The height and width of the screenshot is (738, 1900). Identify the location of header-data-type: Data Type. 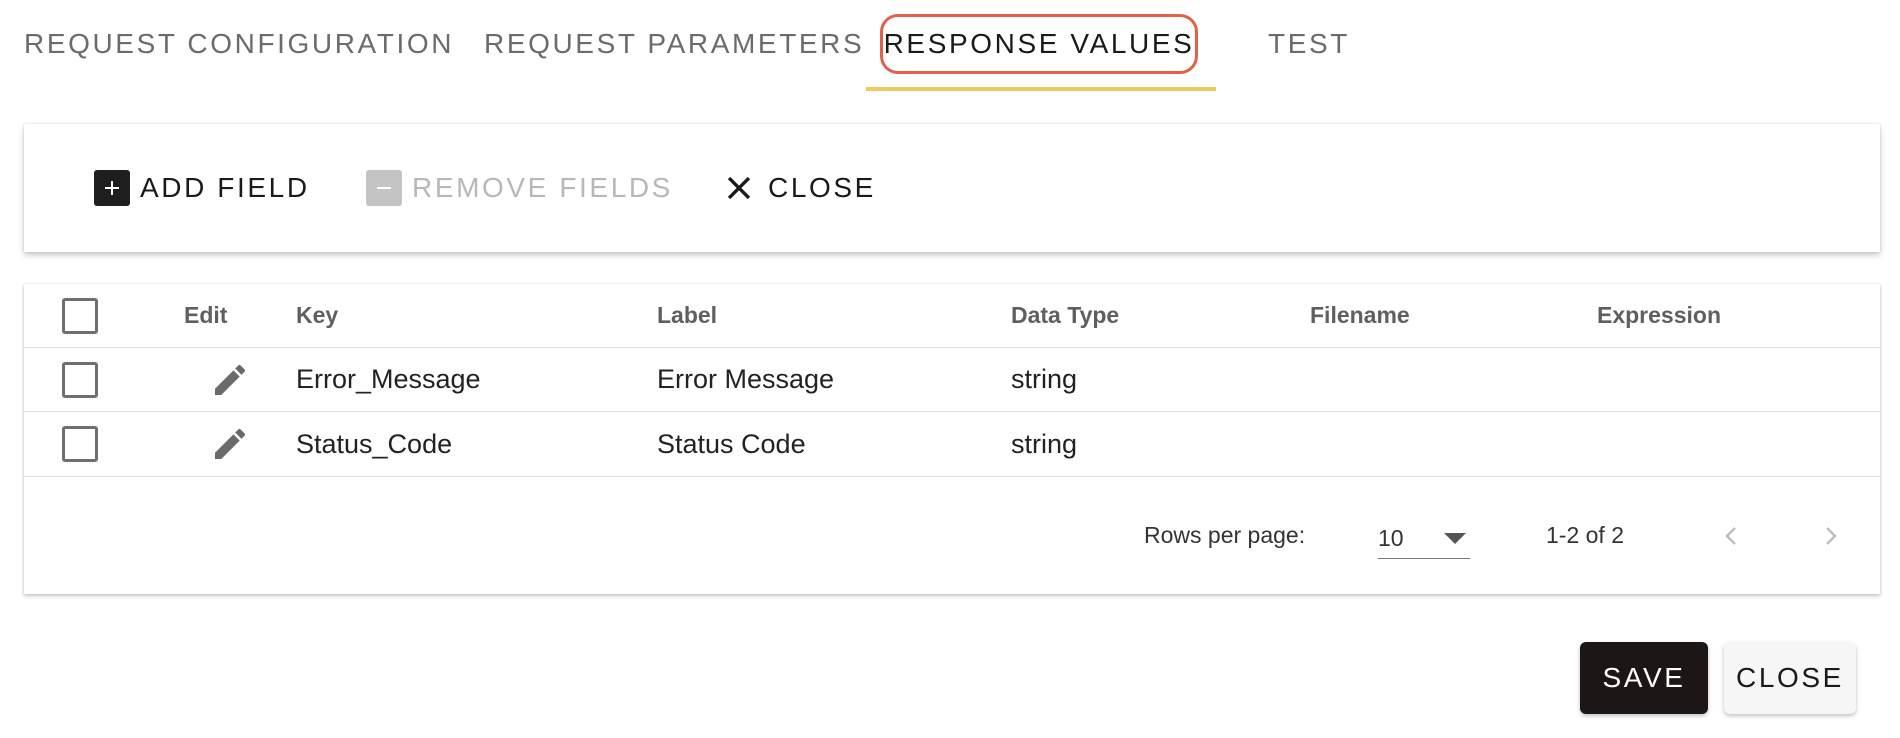
(1065, 315).